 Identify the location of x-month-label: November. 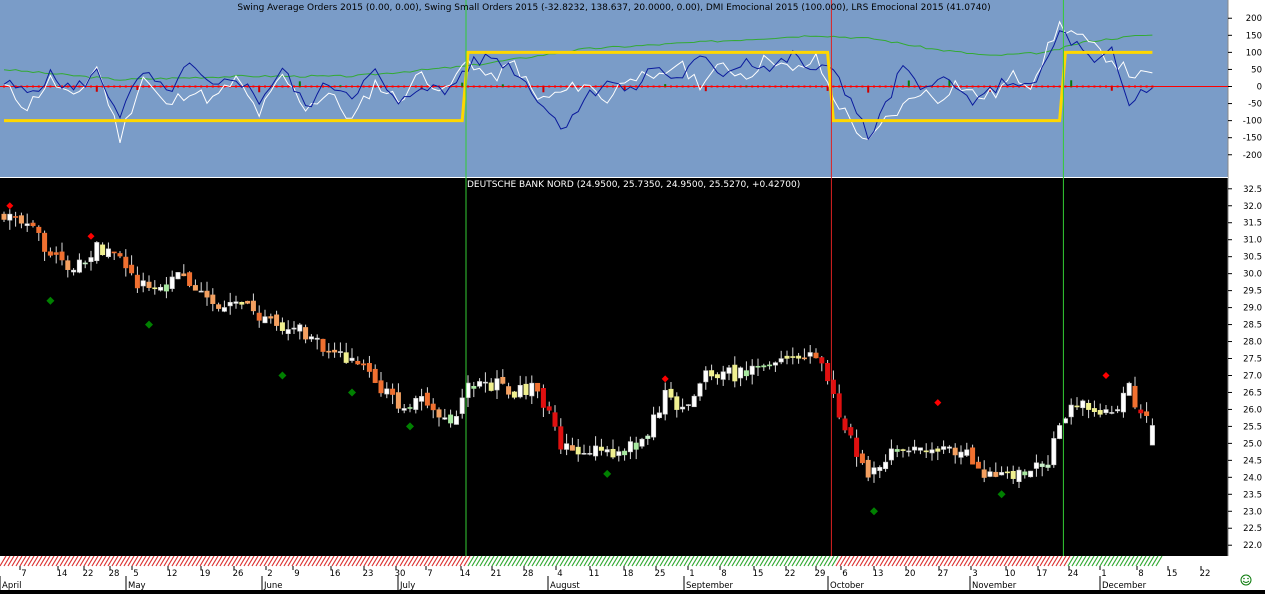
(994, 585).